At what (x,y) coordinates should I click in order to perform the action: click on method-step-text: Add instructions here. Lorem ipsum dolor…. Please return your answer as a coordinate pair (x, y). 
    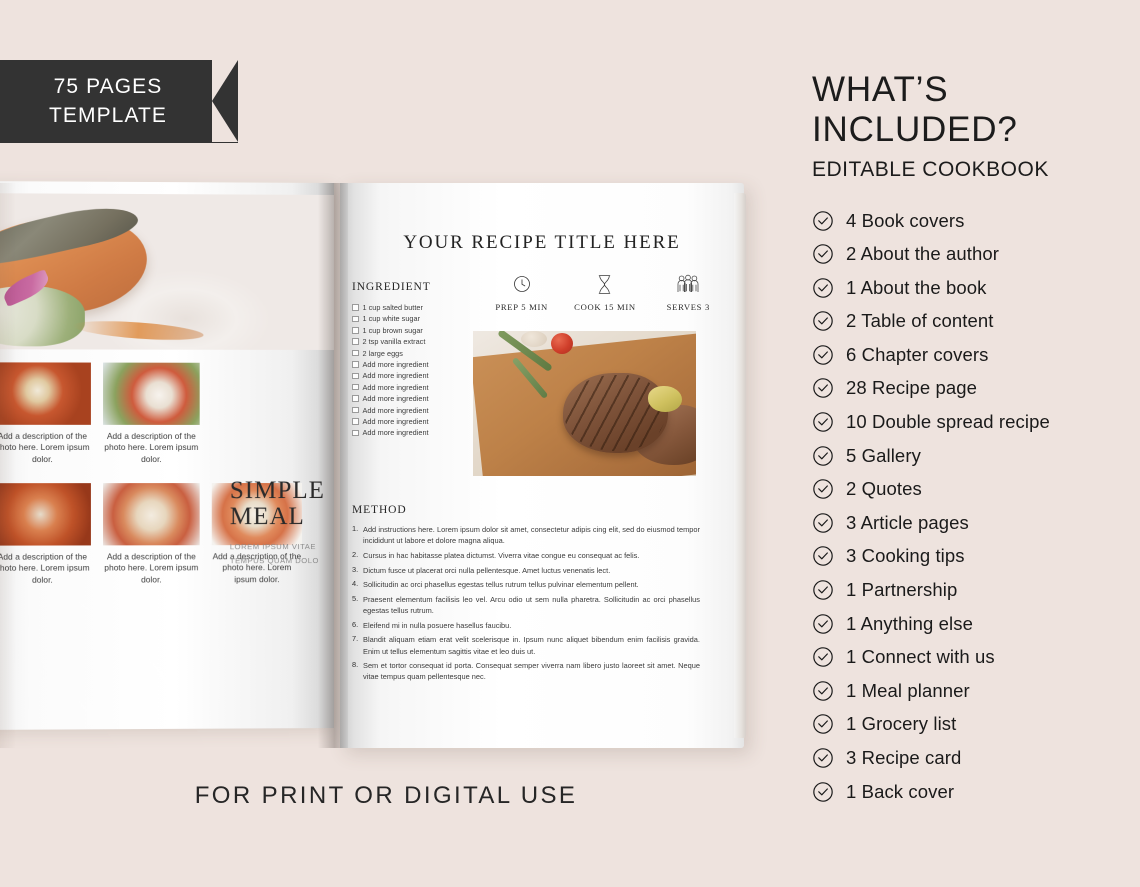
    Looking at the image, I should click on (531, 535).